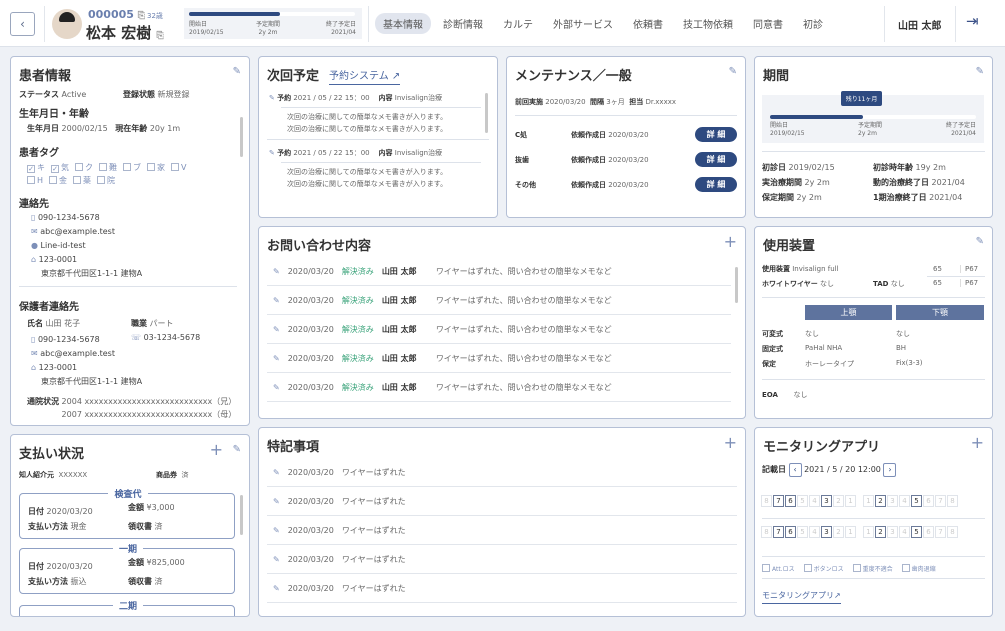 The height and width of the screenshot is (631, 1005). I want to click on tab-5: 技工物依頼, so click(708, 23).